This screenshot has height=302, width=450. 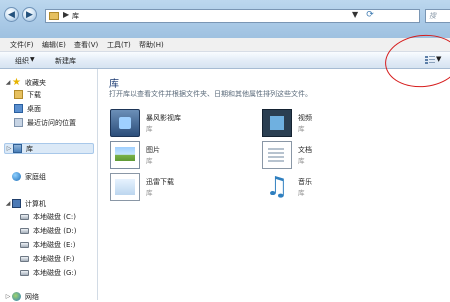 What do you see at coordinates (277, 155) in the screenshot?
I see `document-library-icon` at bounding box center [277, 155].